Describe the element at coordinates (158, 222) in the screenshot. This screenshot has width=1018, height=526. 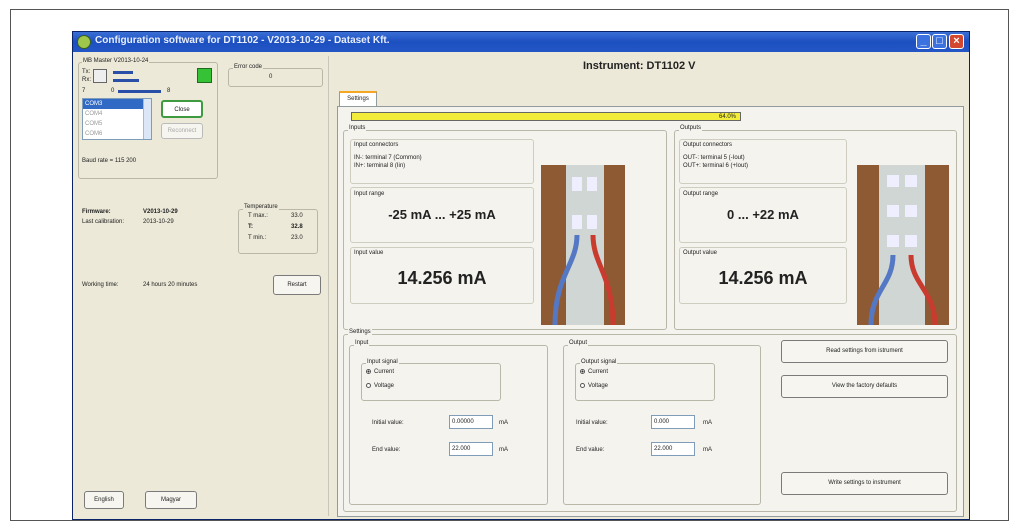
I see `last-calibration-value: 2013-10-29` at that location.